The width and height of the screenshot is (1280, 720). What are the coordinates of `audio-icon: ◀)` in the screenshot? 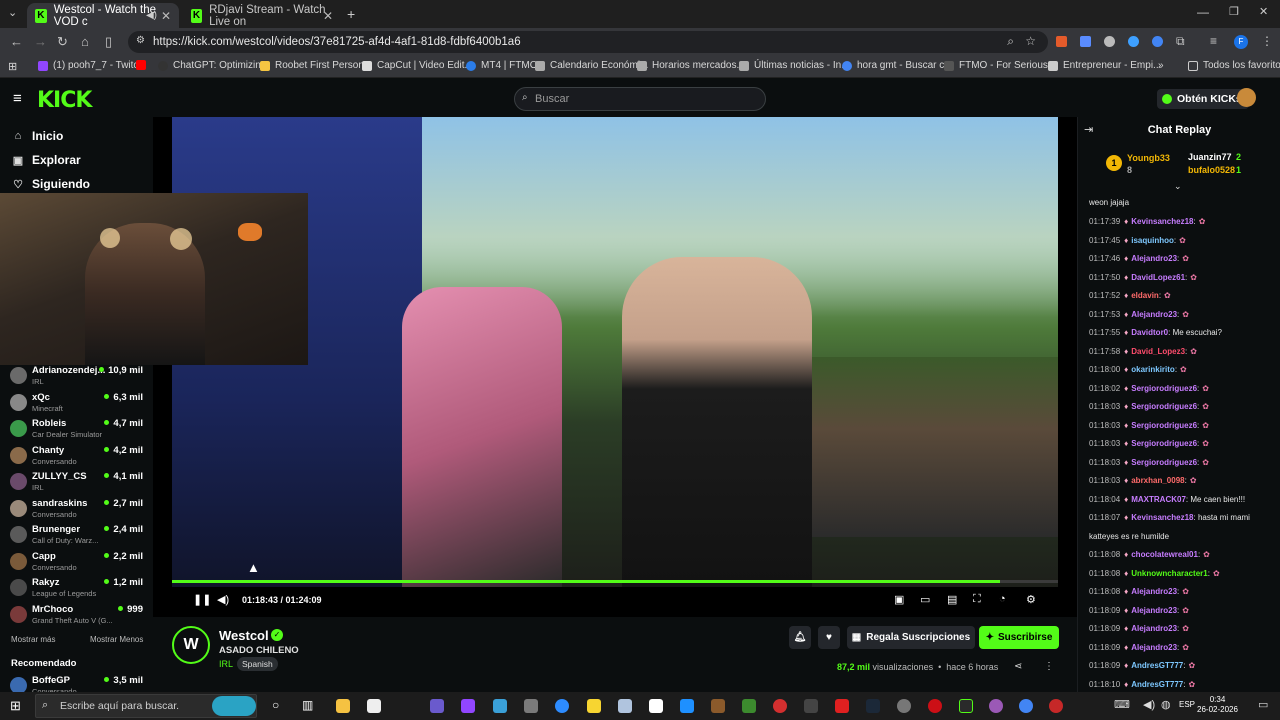 It's located at (151, 15).